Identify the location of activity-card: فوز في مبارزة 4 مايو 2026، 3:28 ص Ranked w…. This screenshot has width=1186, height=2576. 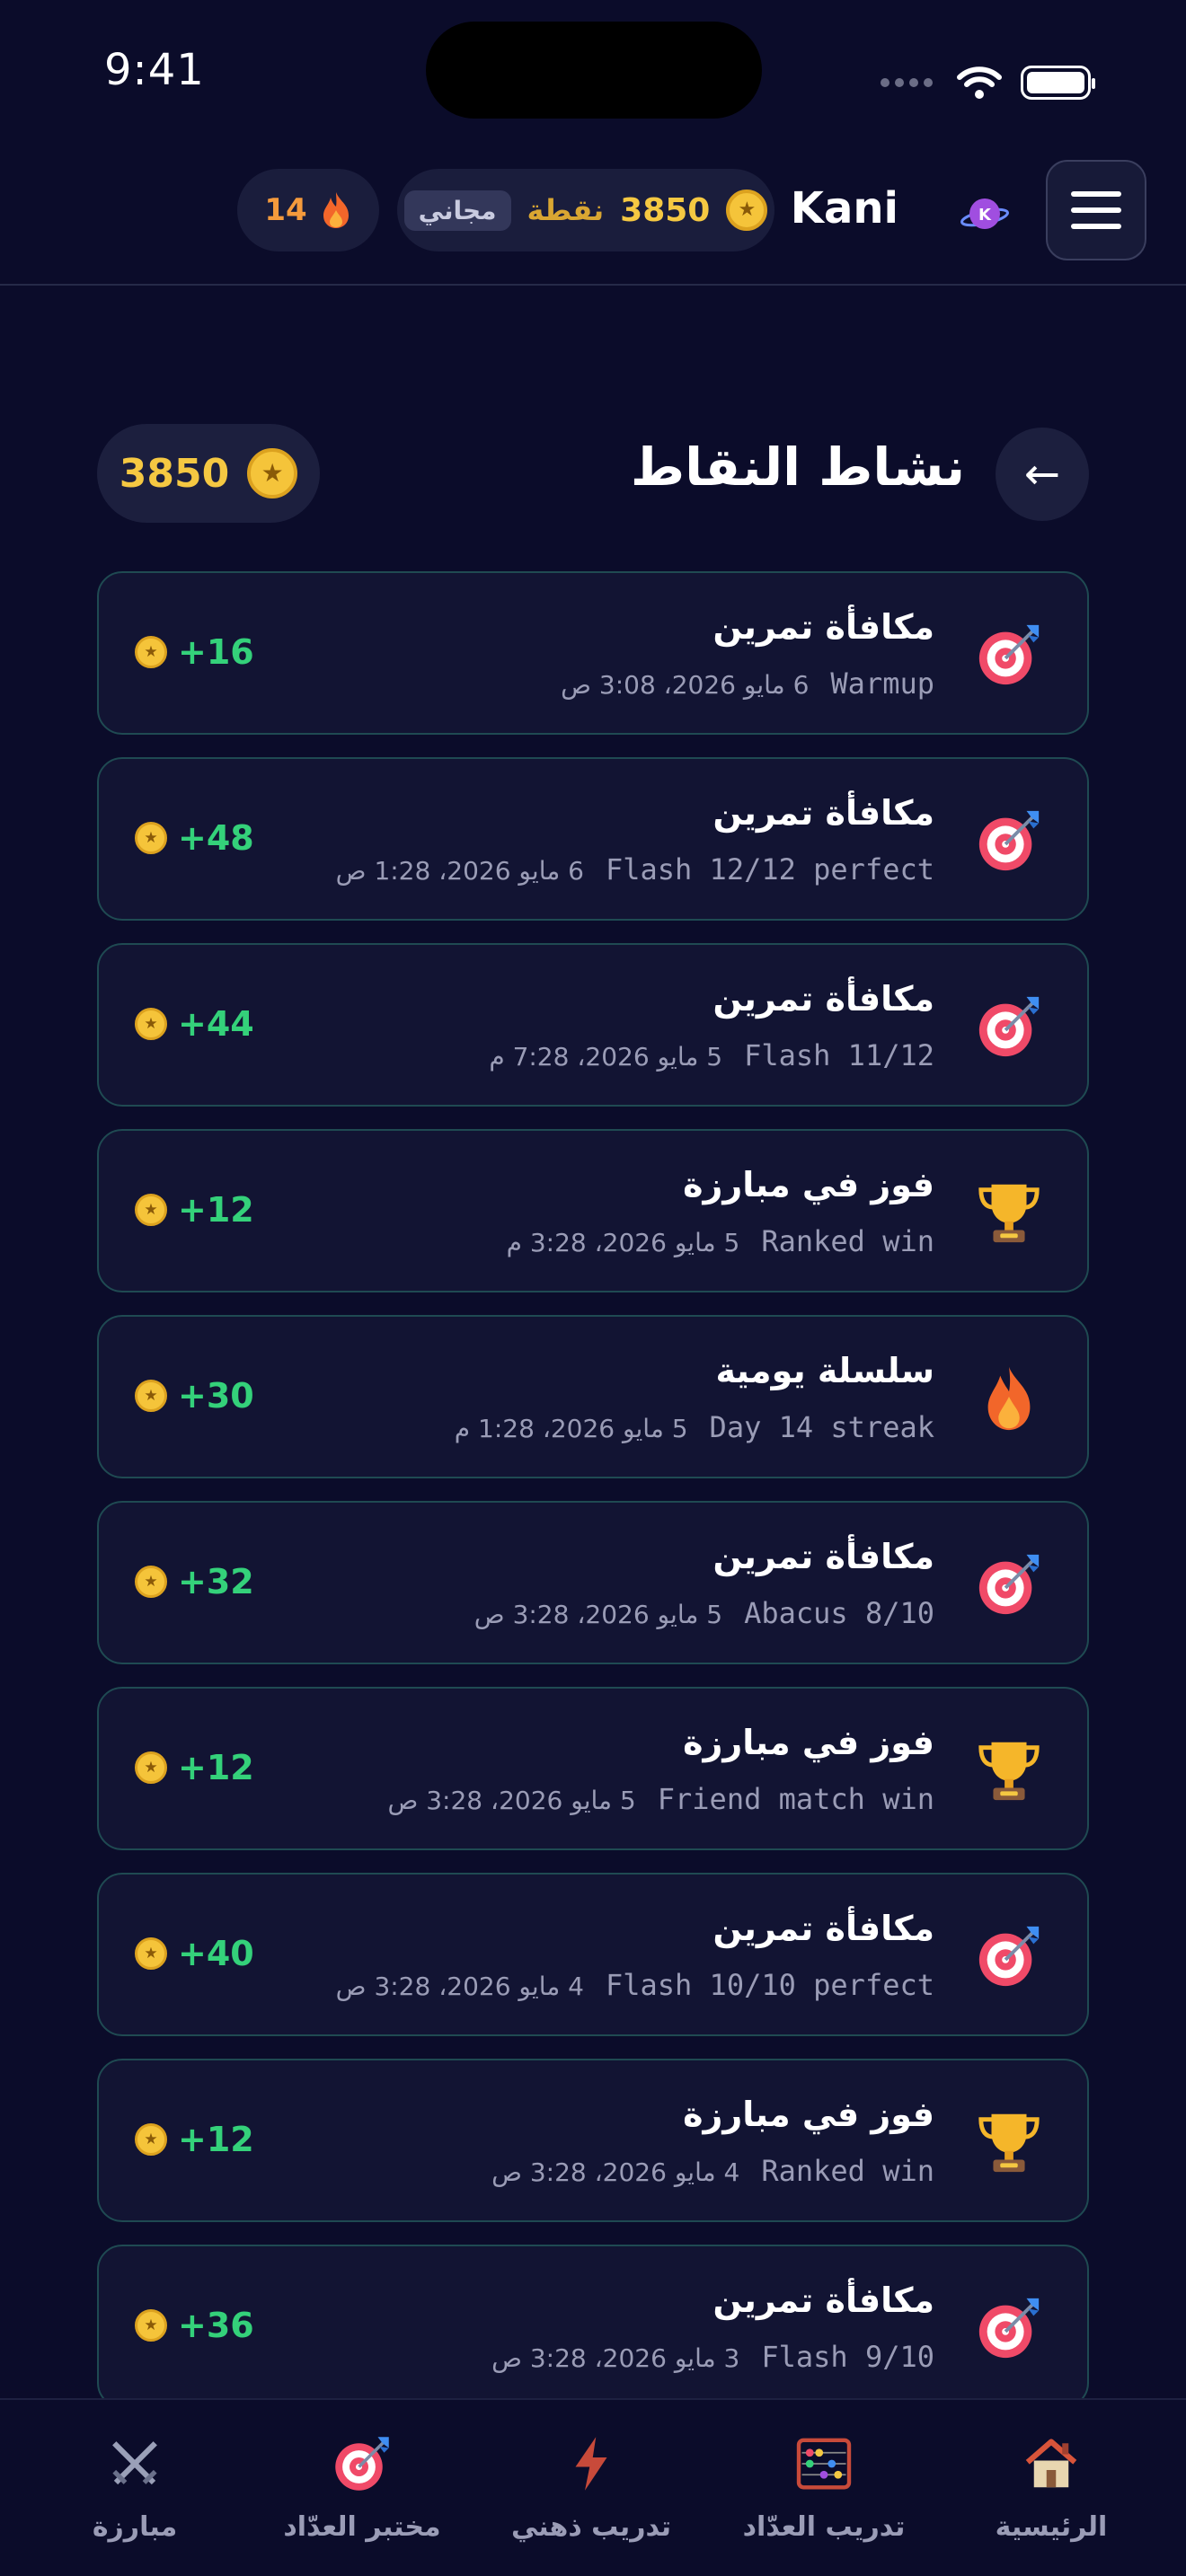
(593, 2140).